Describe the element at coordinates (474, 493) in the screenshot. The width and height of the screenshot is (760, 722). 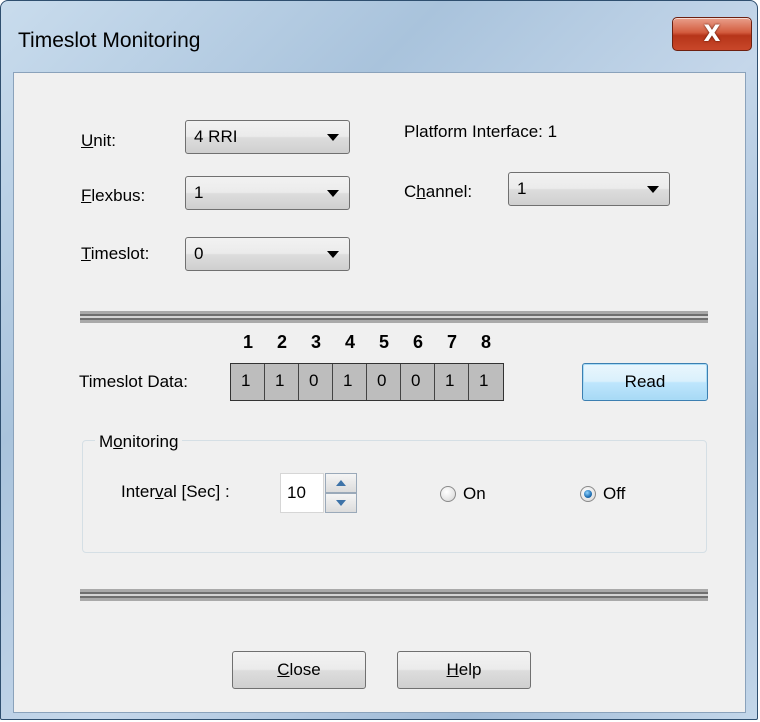
I see `monitoring-on-label: On` at that location.